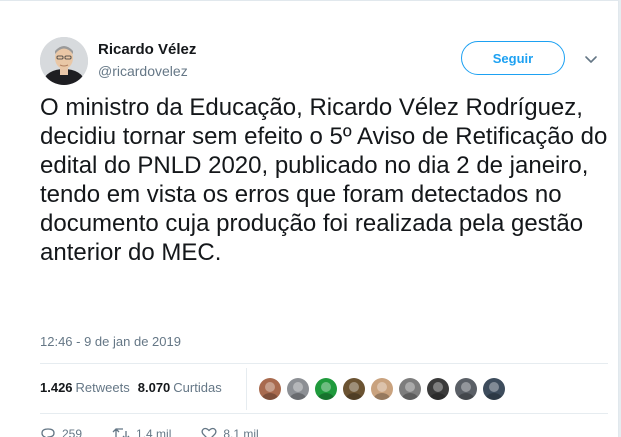  What do you see at coordinates (61, 431) in the screenshot?
I see `reply-button: 259` at bounding box center [61, 431].